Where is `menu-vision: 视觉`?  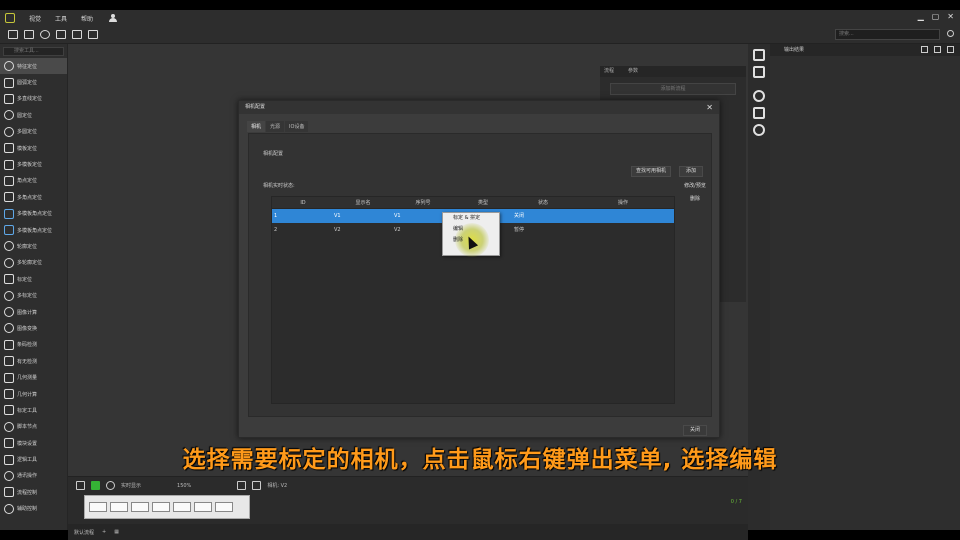
menu-vision: 视觉 is located at coordinates (35, 18).